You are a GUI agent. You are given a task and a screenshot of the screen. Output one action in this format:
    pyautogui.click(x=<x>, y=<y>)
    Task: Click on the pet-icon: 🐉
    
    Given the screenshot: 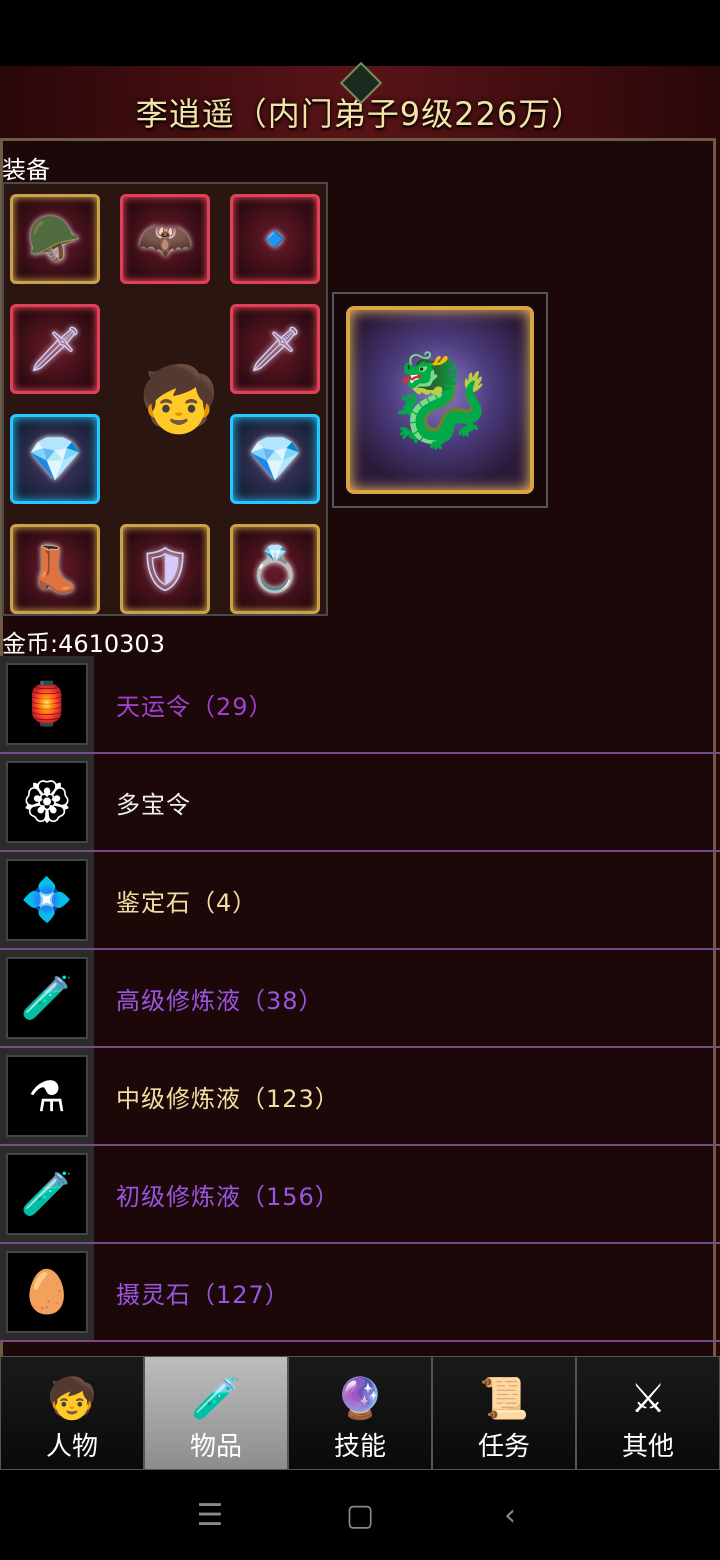 What is the action you would take?
    pyautogui.click(x=440, y=400)
    